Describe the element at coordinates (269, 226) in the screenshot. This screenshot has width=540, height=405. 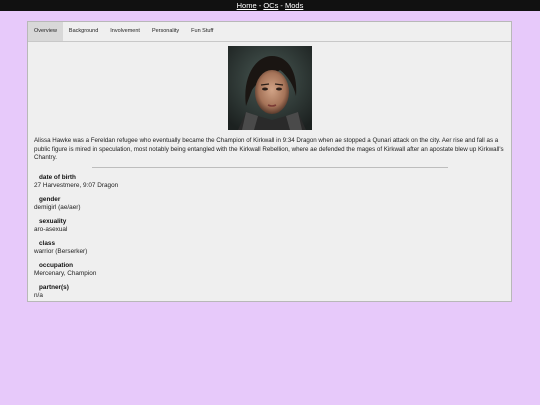
I see `field-sexuality: sexuality aro-asexual` at that location.